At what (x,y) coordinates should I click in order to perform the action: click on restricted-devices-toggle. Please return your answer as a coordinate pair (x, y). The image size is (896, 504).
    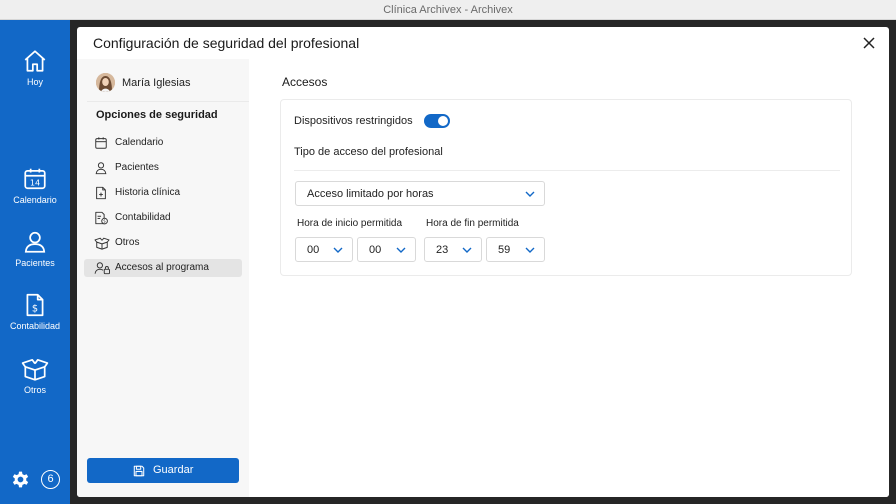
    Looking at the image, I should click on (437, 121).